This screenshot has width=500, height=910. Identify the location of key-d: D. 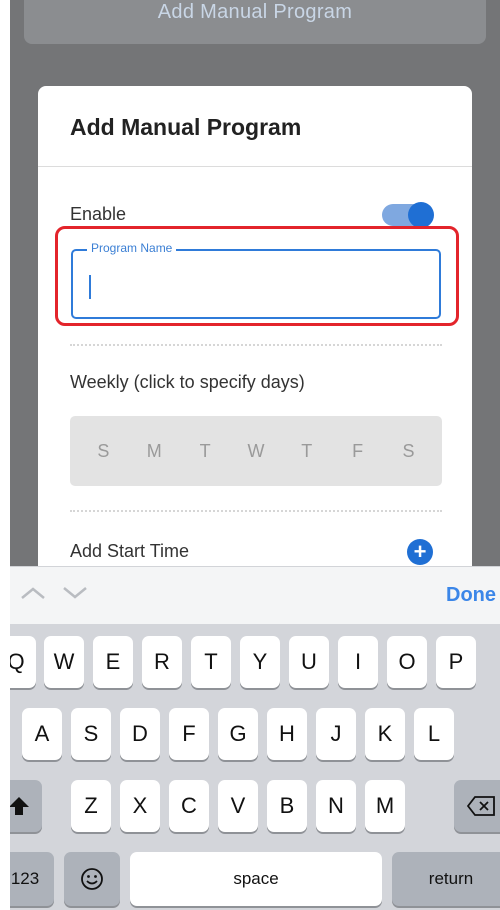
(140, 734).